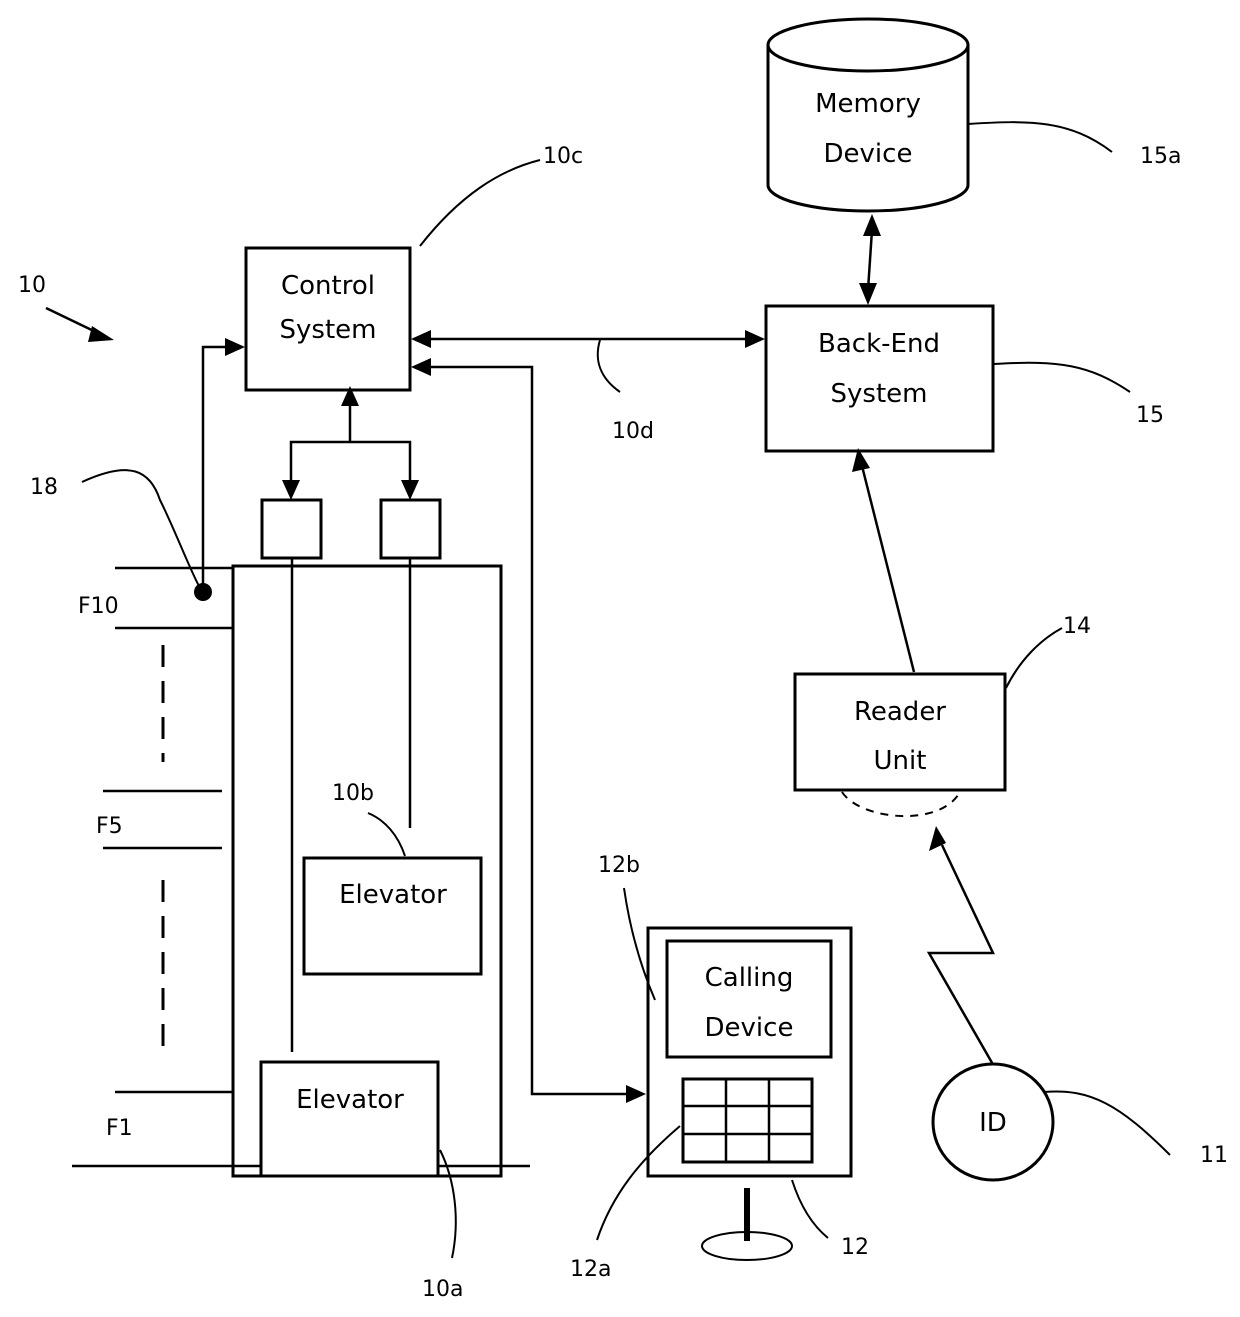  What do you see at coordinates (868, 104) in the screenshot?
I see `memory-device-label-1: Memory` at bounding box center [868, 104].